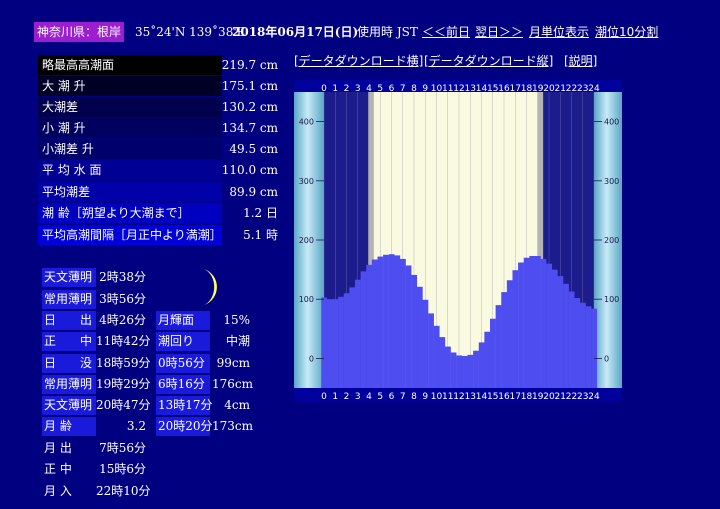  Describe the element at coordinates (306, 240) in the screenshot. I see `y-tick-label-left: 200` at that location.